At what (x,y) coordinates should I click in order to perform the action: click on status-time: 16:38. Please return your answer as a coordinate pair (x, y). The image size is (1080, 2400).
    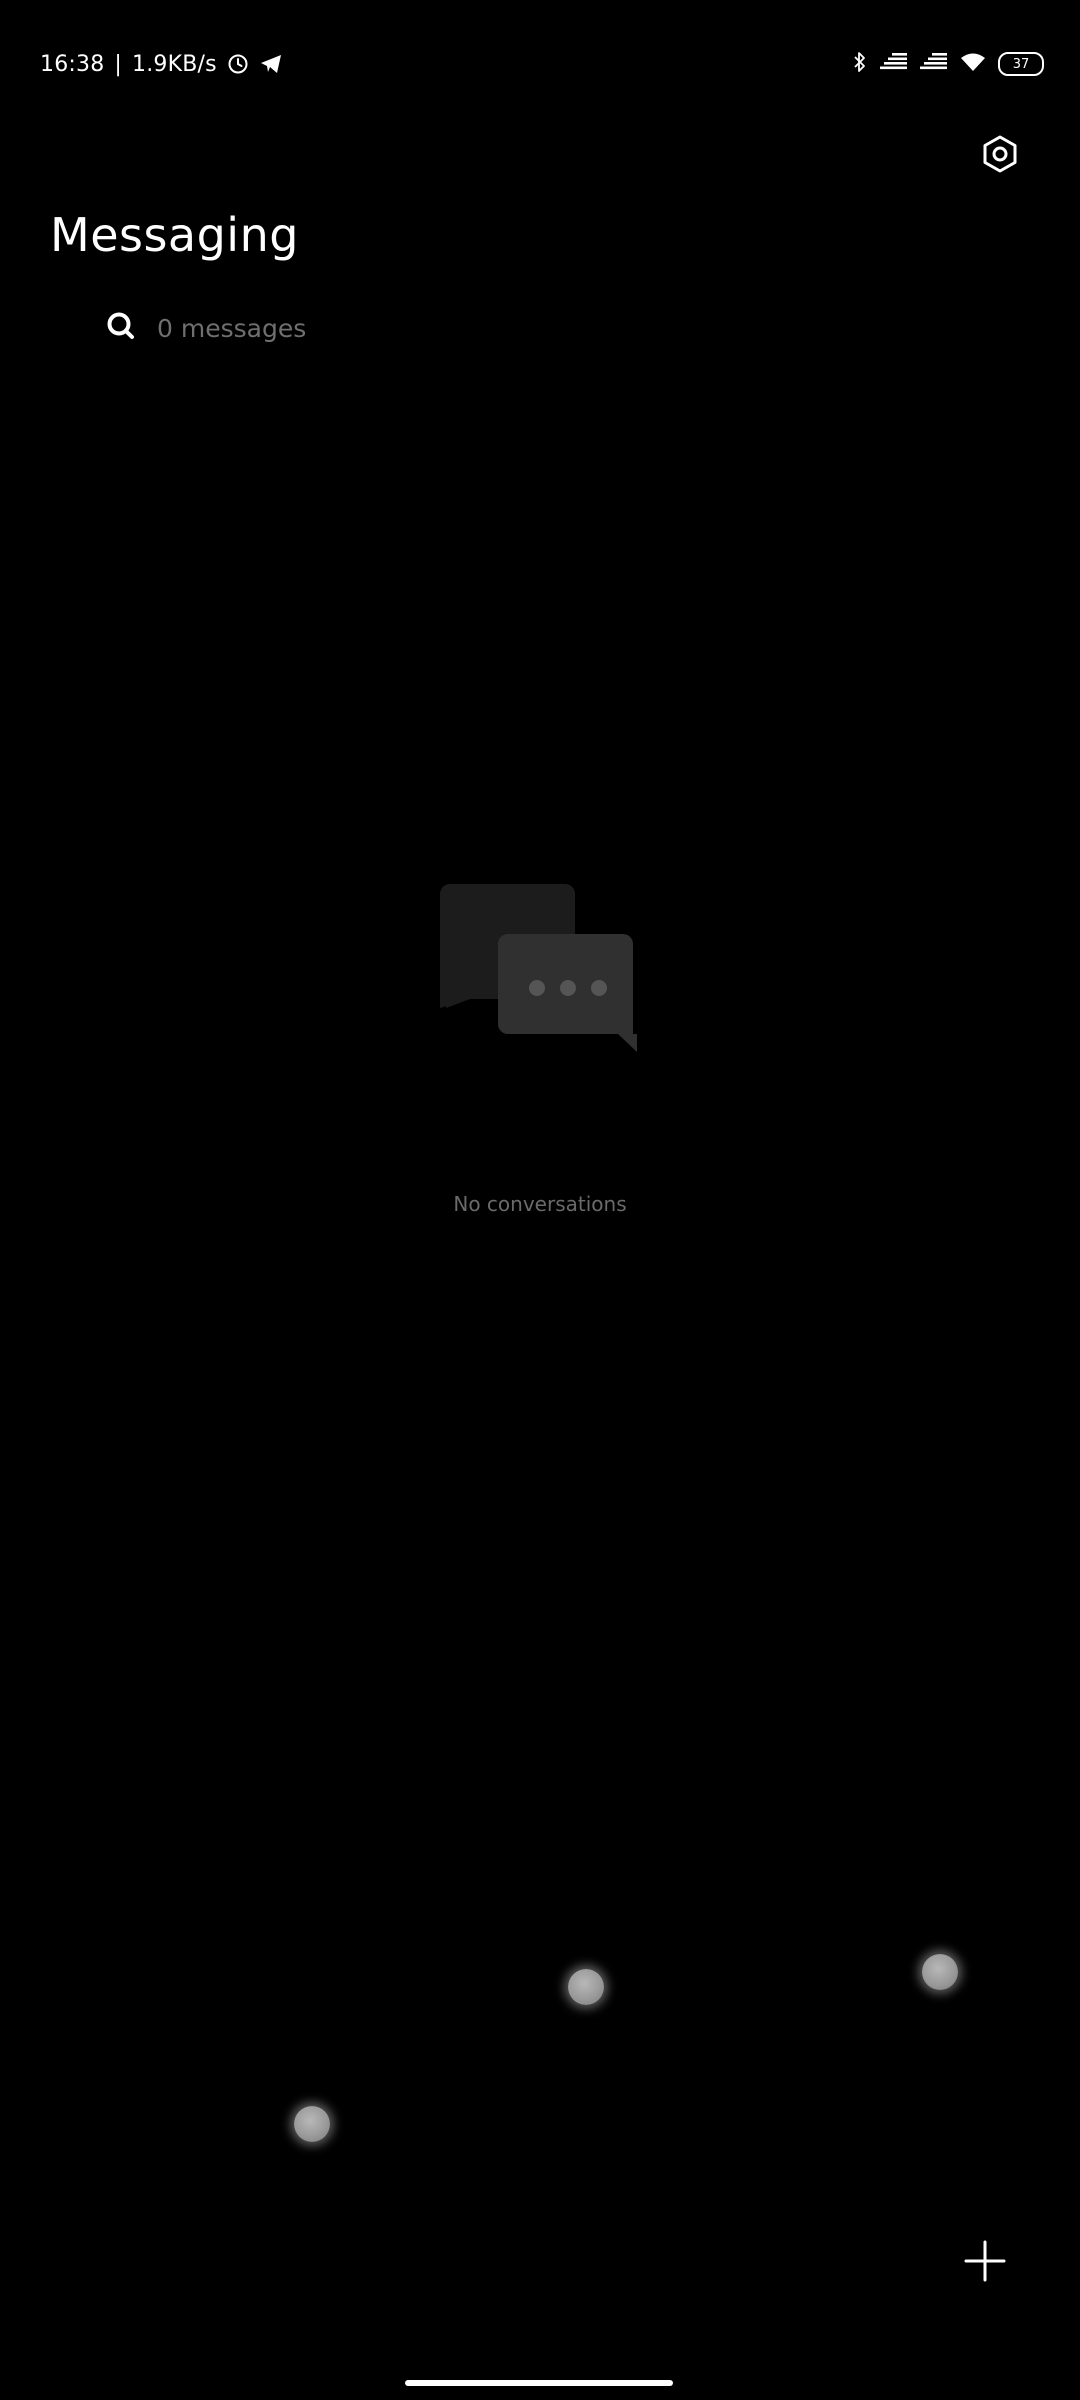
    Looking at the image, I should click on (72, 64).